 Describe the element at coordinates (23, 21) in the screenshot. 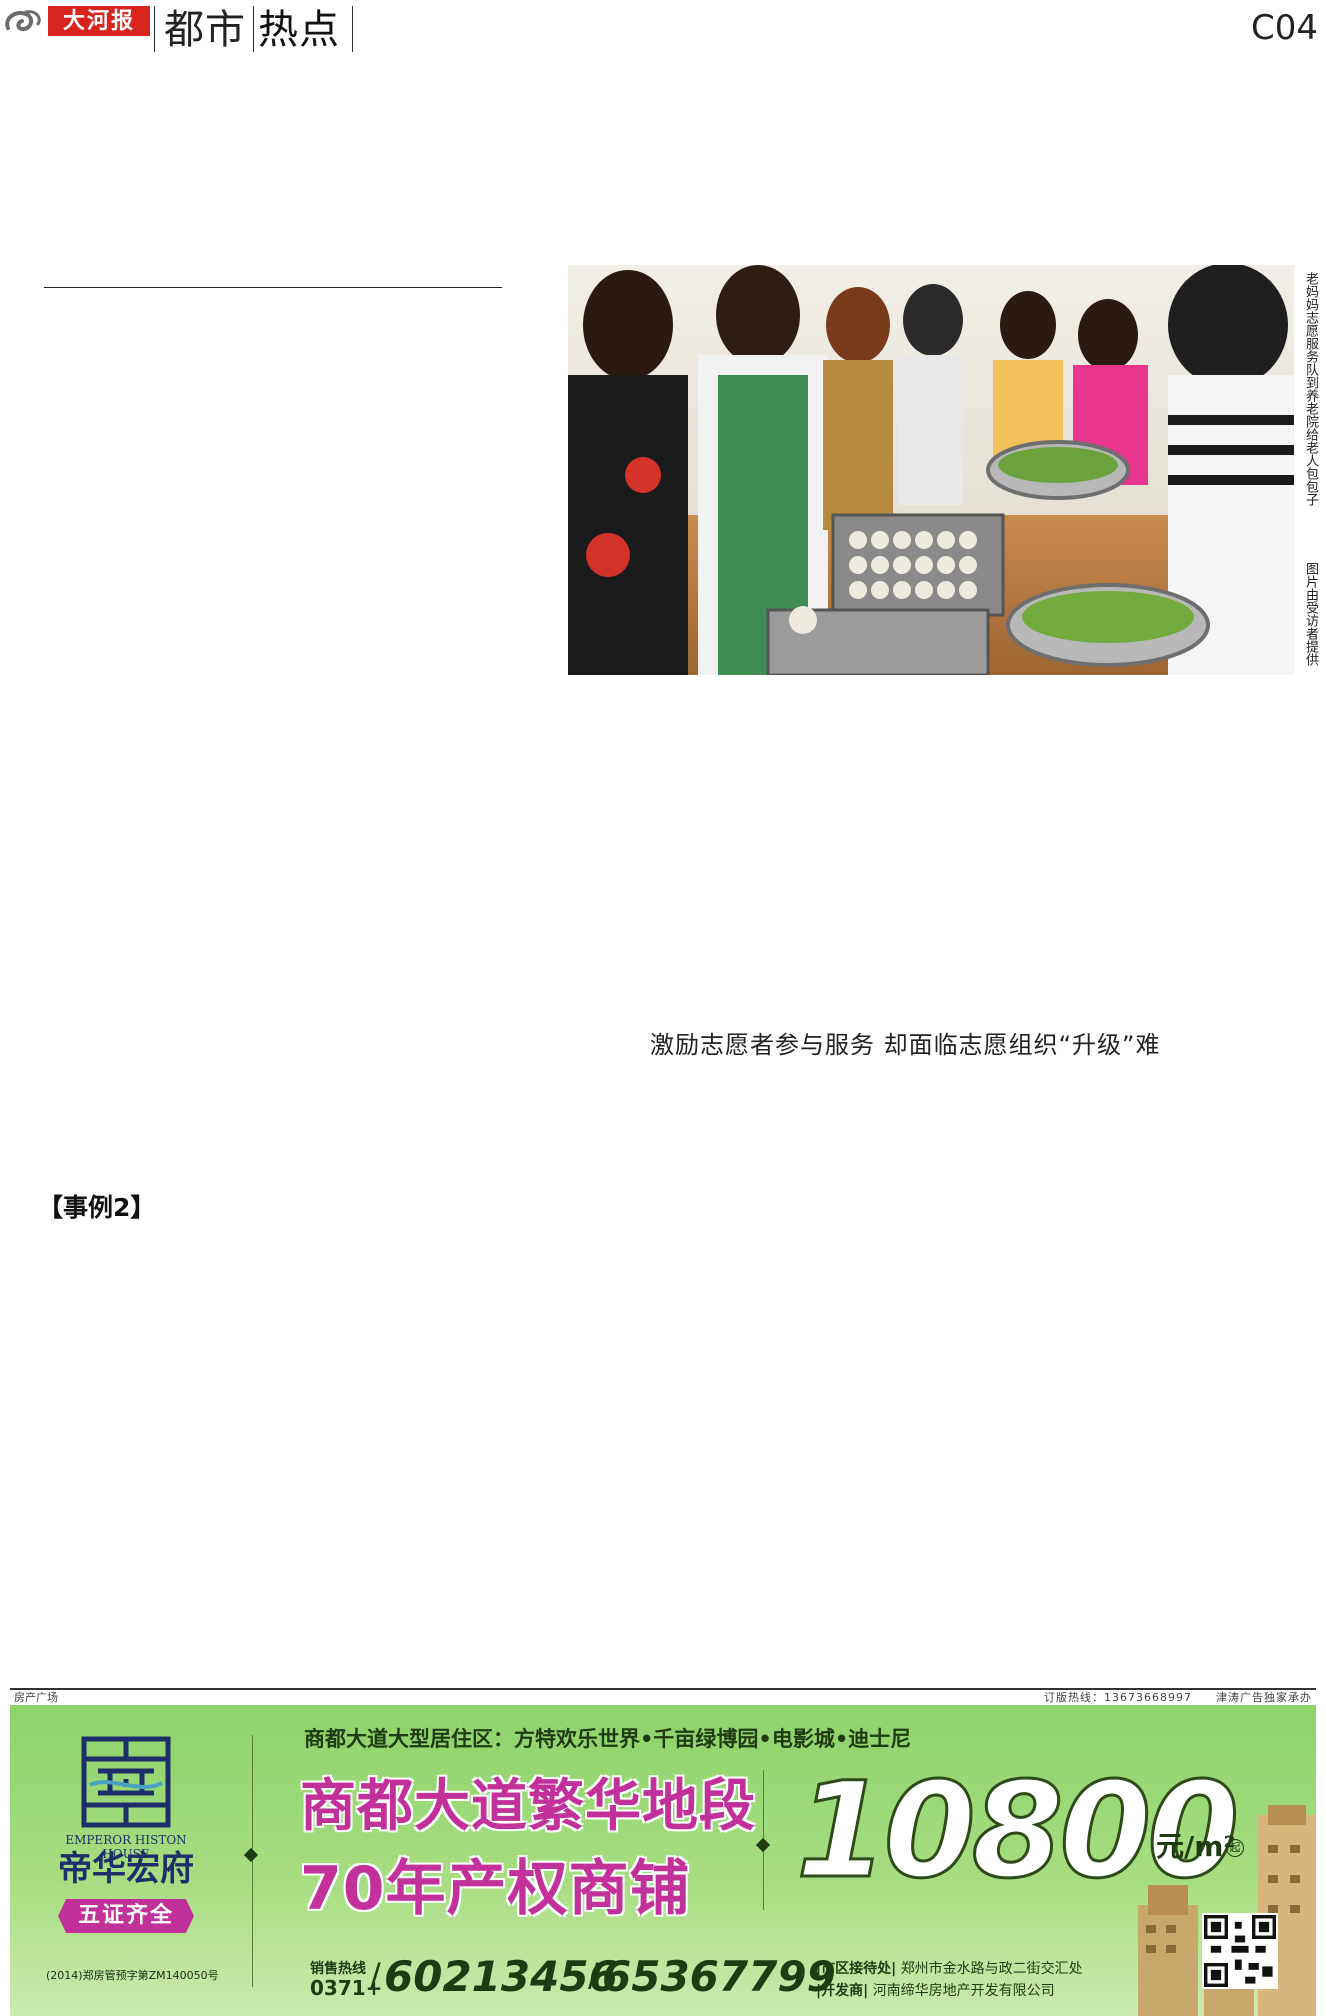

I see `newspaper-swirl-icon` at that location.